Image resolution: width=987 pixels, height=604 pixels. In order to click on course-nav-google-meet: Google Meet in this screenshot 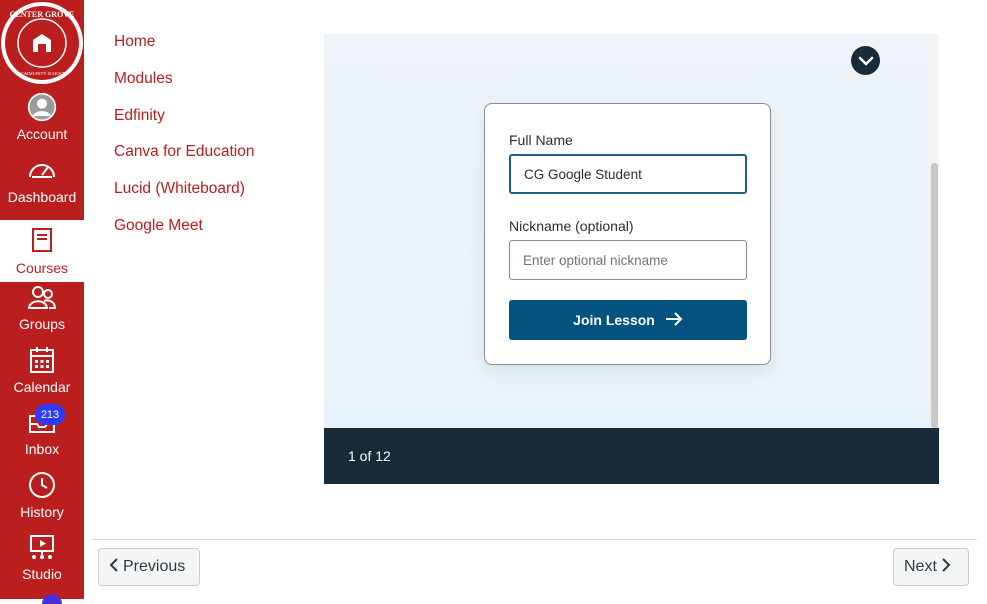, I will do `click(184, 232)`.